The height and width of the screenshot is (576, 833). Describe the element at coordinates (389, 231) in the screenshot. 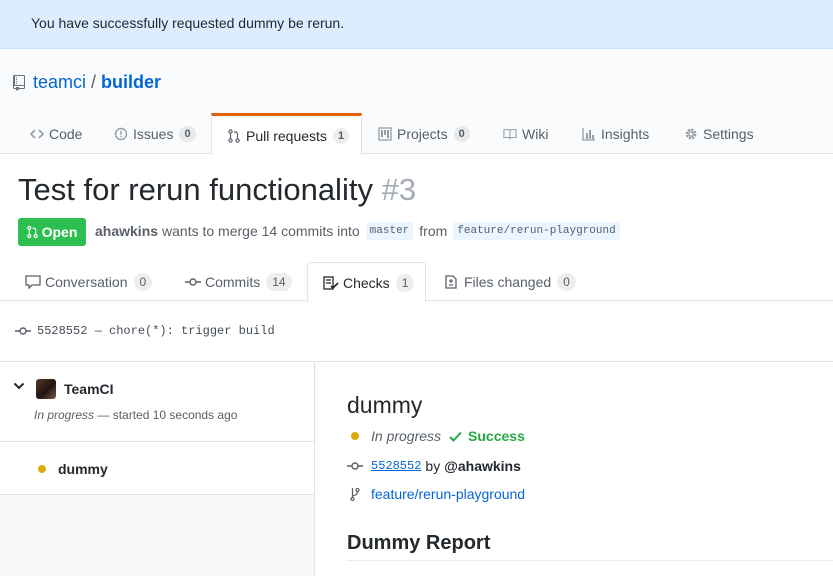

I see `base-branch: master` at that location.